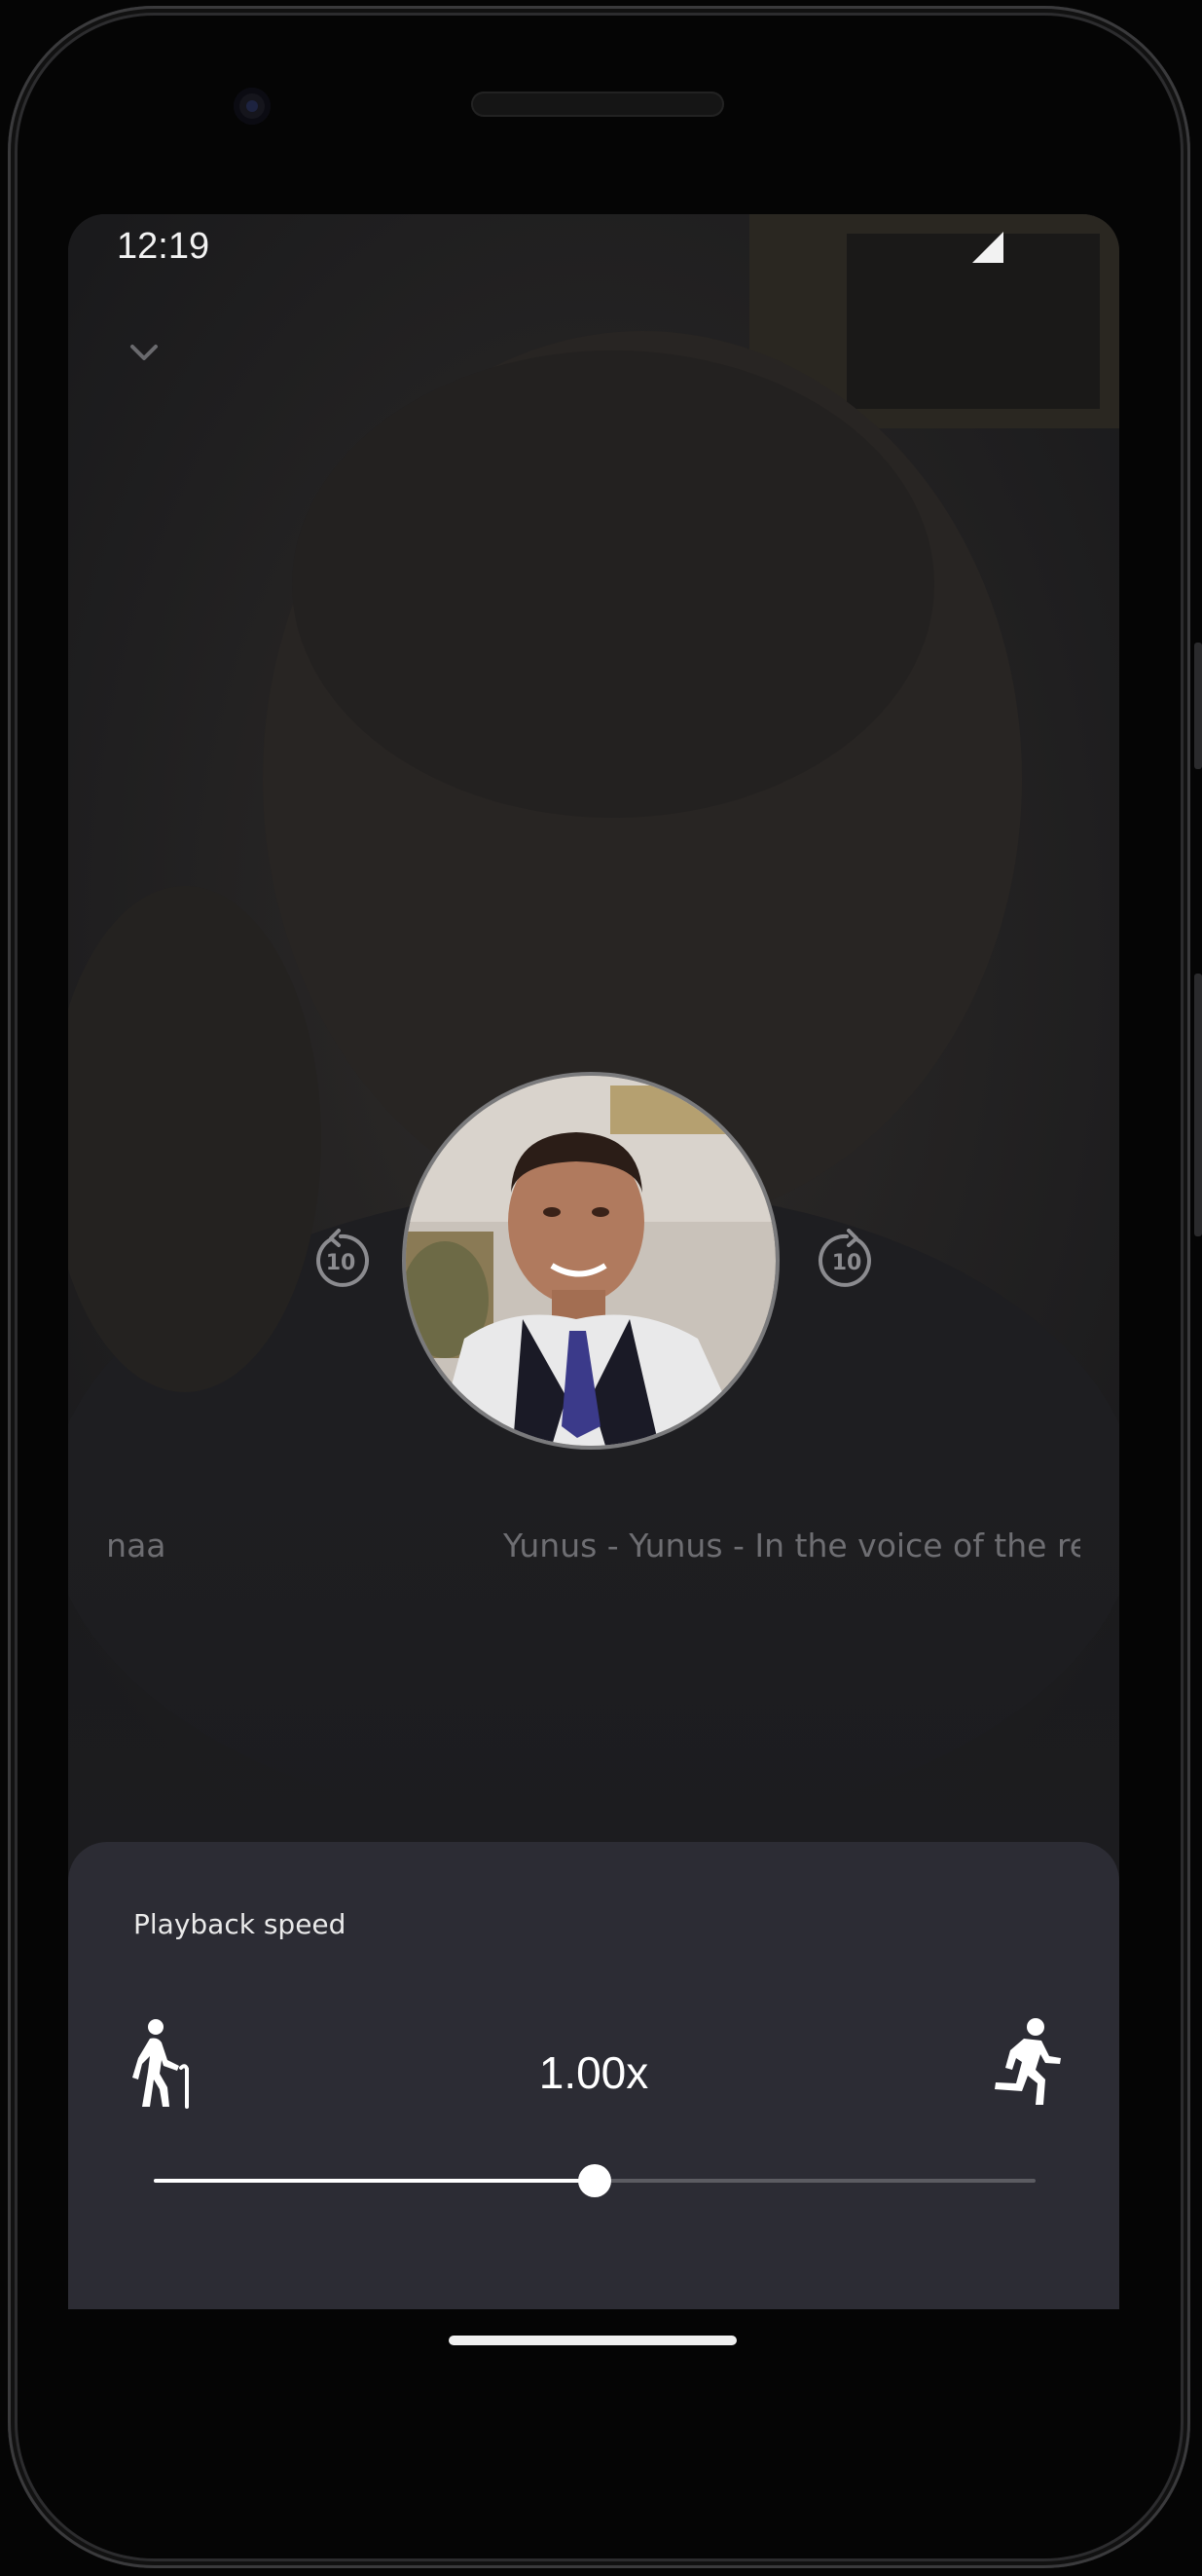  Describe the element at coordinates (987, 247) in the screenshot. I see `signal-icon` at that location.